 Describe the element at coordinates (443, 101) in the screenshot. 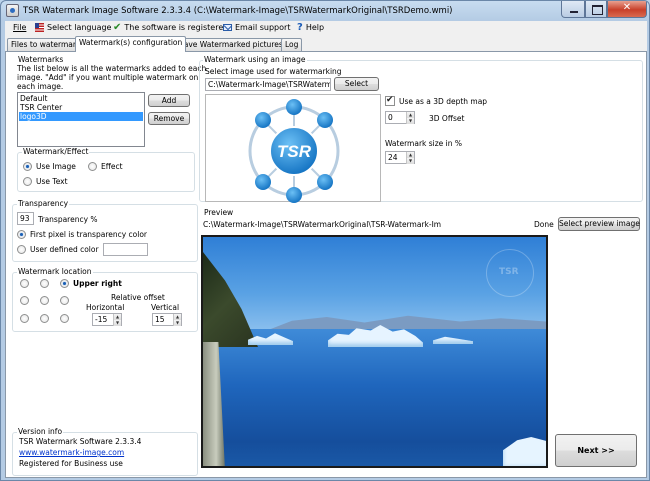

I see `depth-map-label: Use as a 3D depth map` at that location.